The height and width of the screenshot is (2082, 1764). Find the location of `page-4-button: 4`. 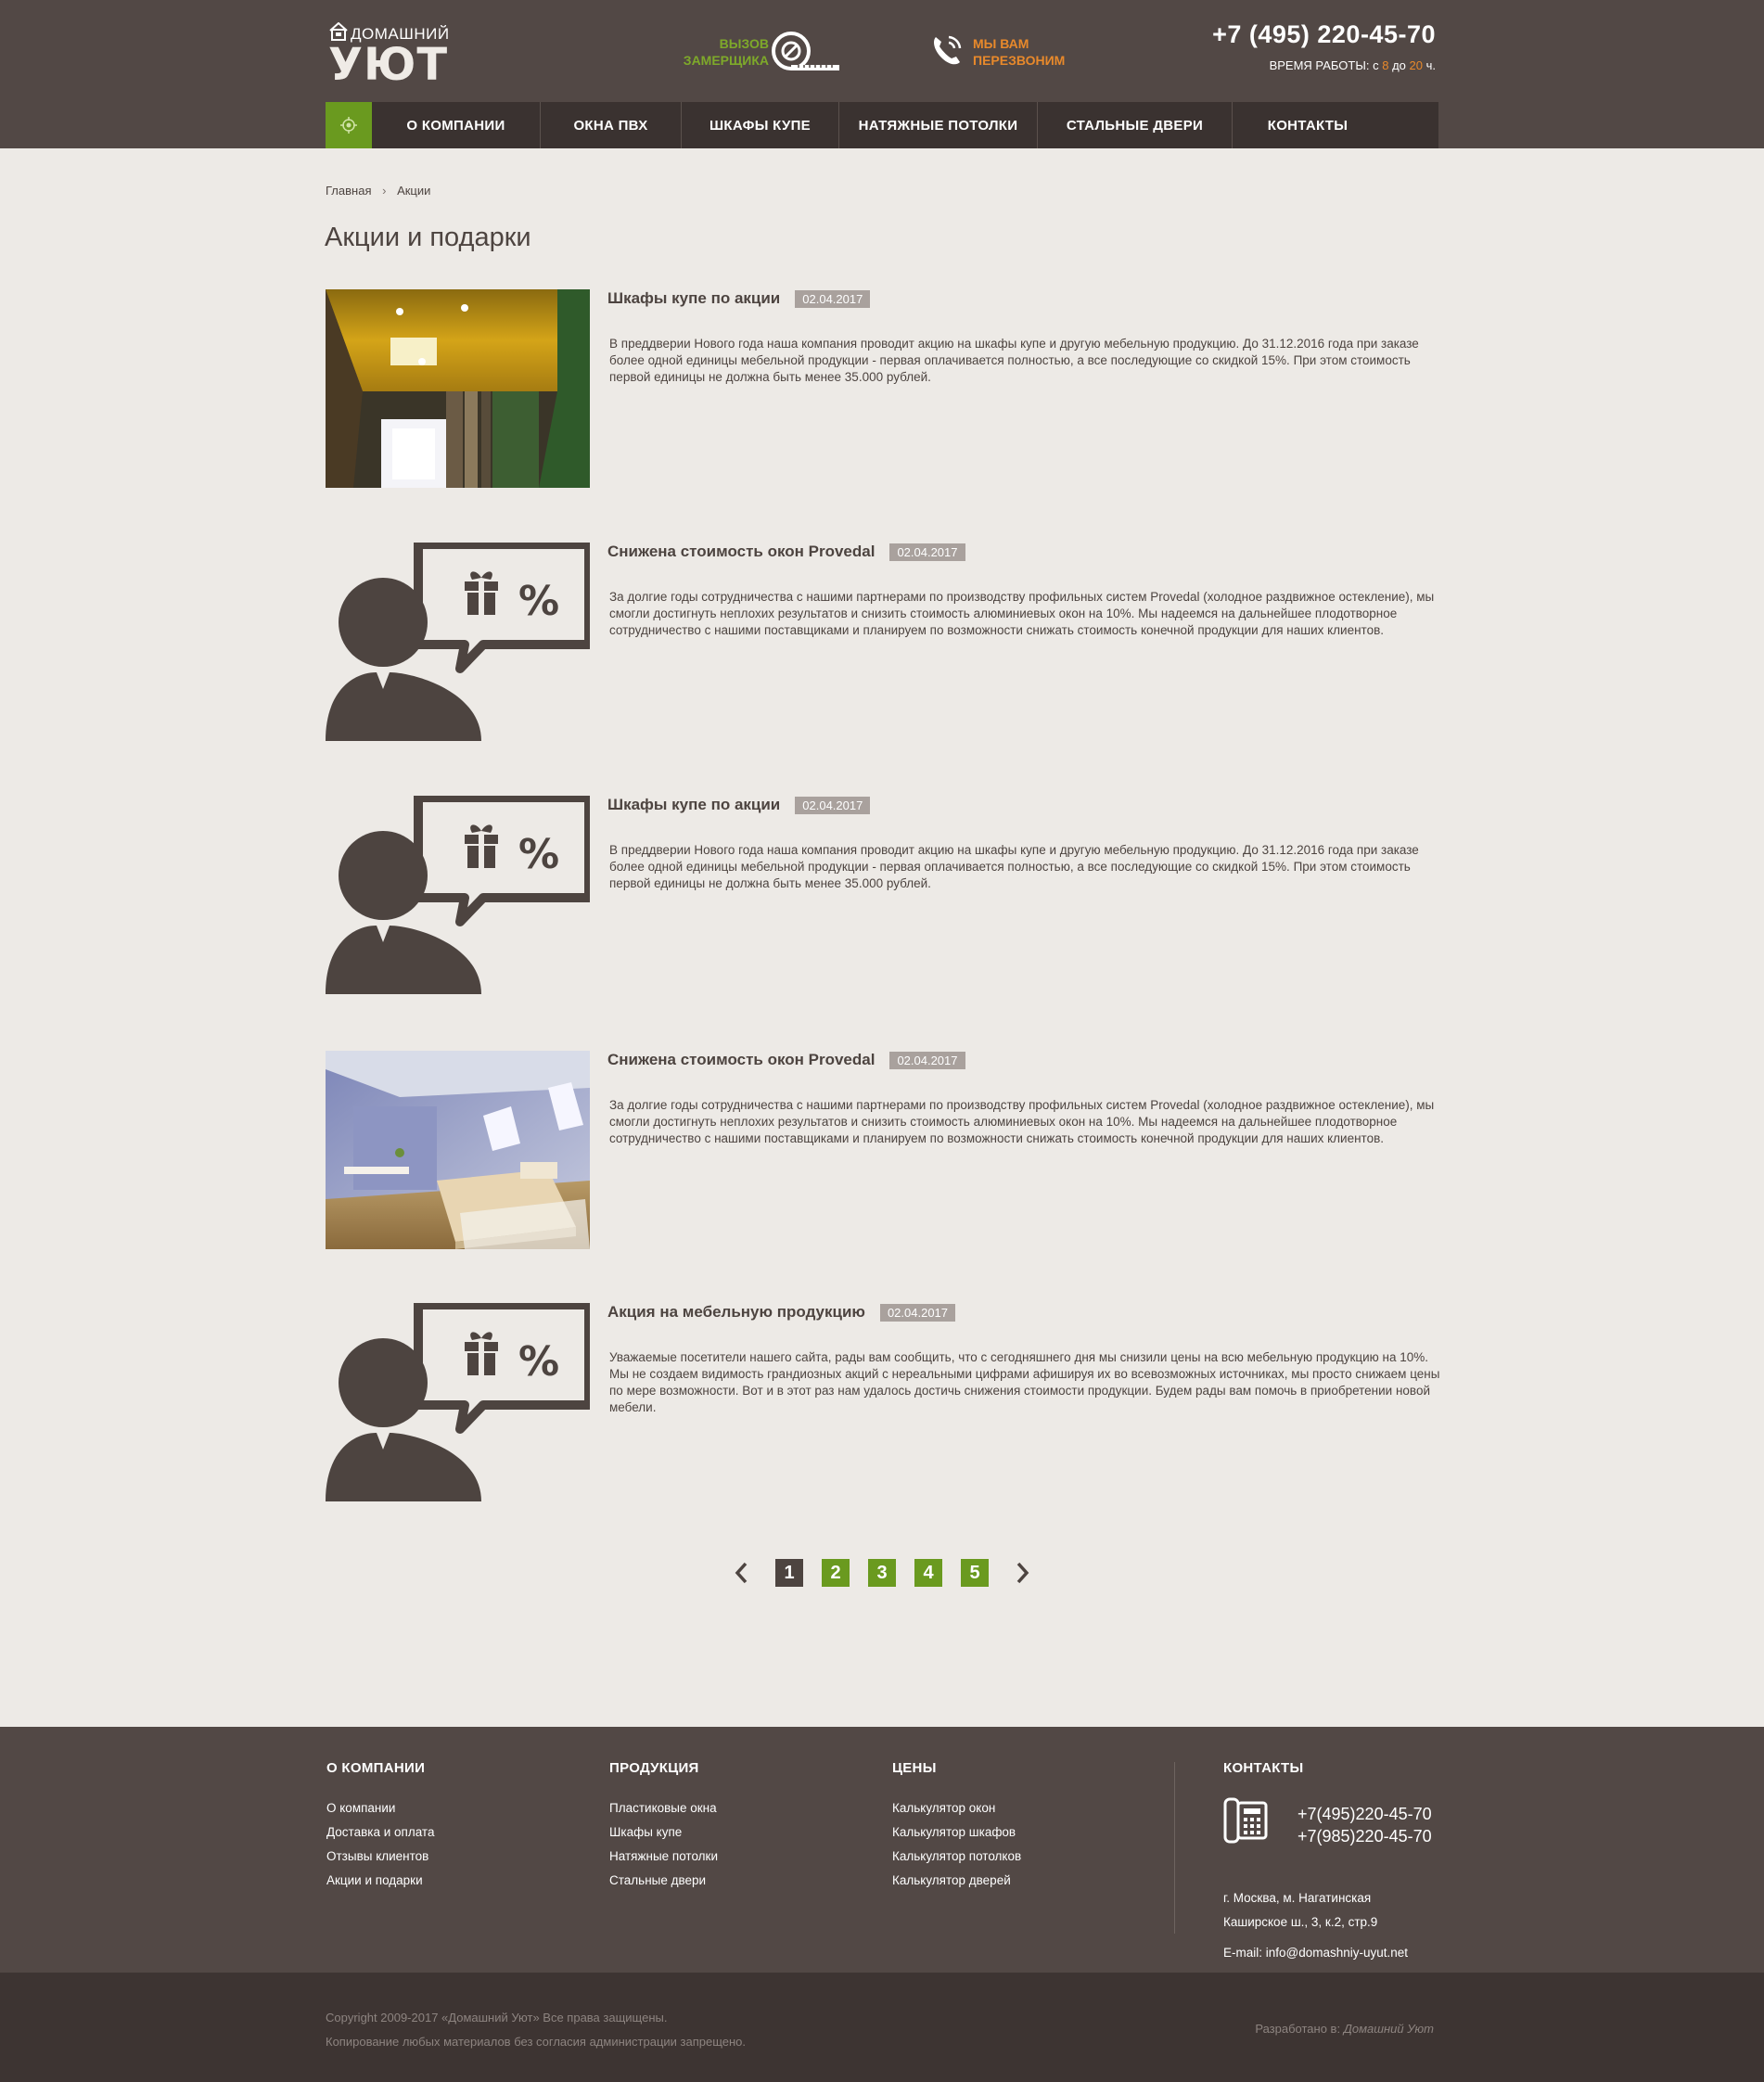

page-4-button: 4 is located at coordinates (928, 1573).